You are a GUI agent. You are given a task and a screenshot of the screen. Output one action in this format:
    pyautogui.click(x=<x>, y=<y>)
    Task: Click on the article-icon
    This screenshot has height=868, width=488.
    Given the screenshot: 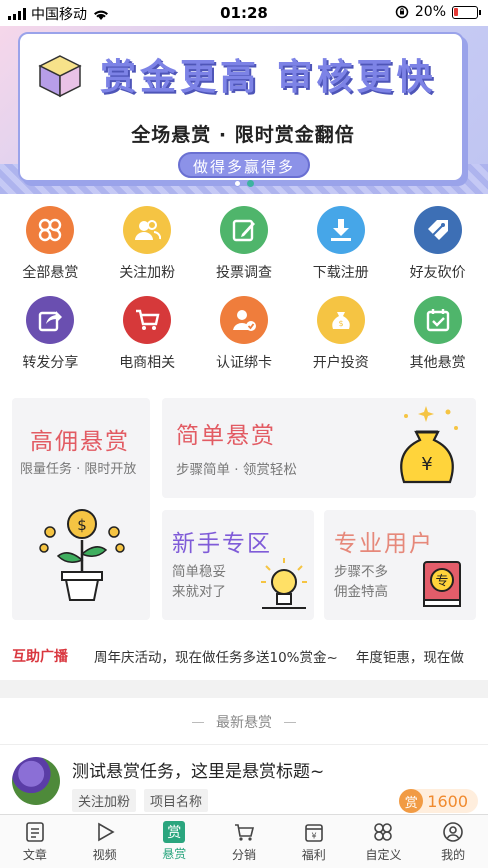 What is the action you would take?
    pyautogui.click(x=35, y=832)
    